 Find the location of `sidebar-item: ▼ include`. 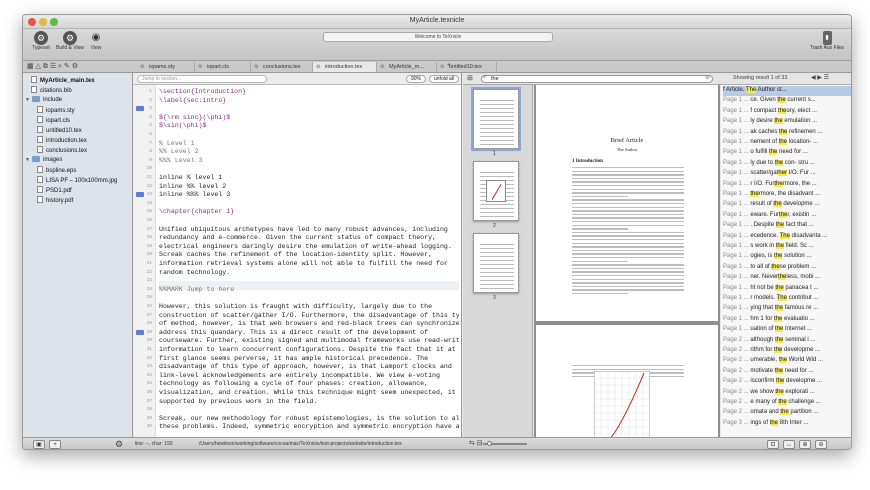

sidebar-item: ▼ include is located at coordinates (43, 100).